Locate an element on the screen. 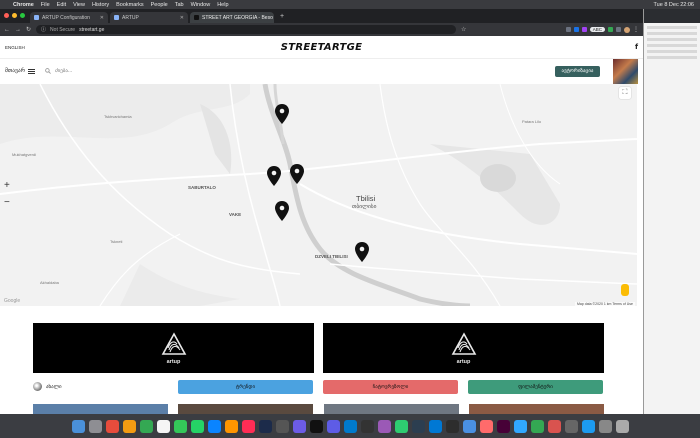  xd-icon is located at coordinates (503, 426).